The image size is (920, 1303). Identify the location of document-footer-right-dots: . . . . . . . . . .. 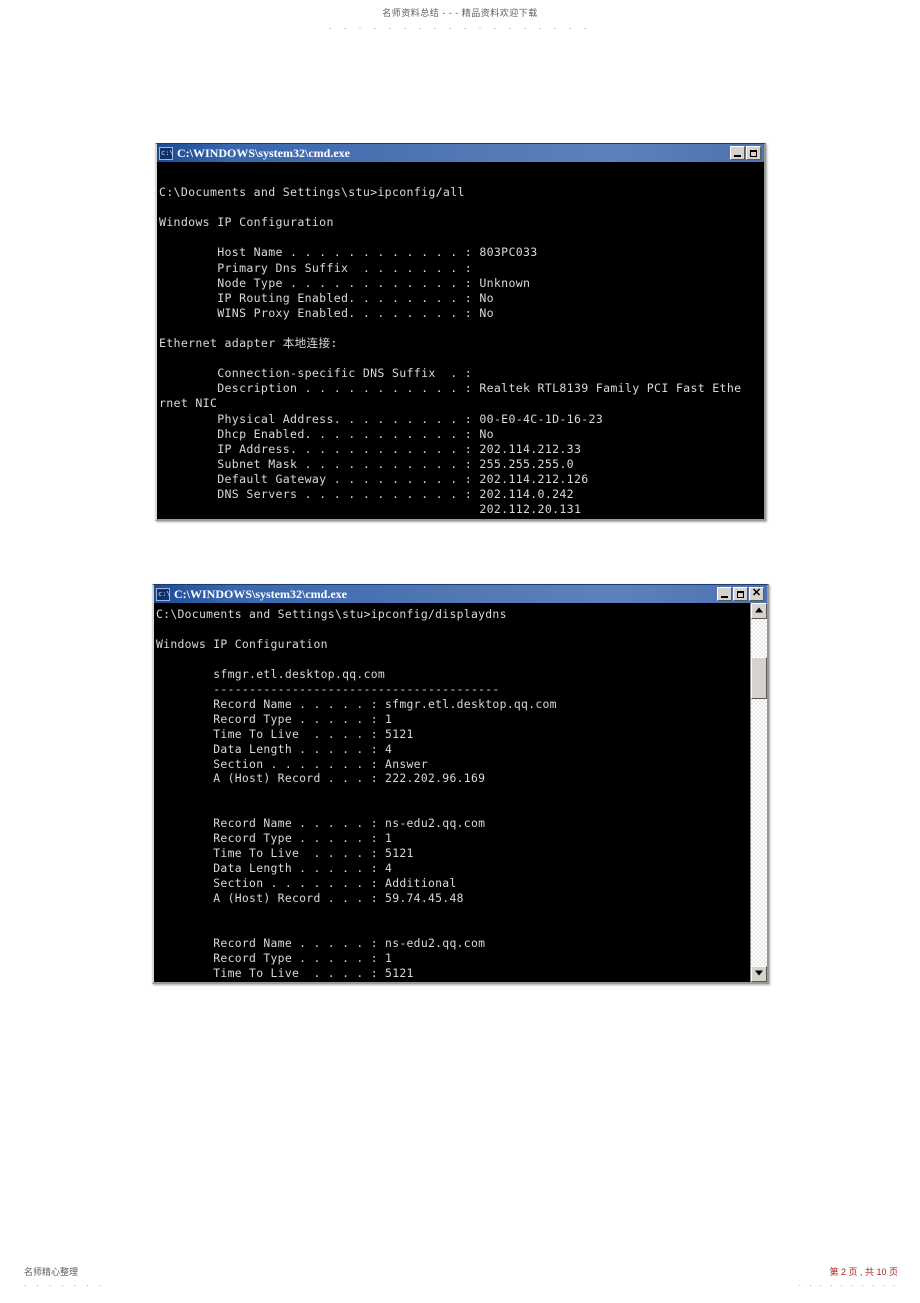
(848, 1283).